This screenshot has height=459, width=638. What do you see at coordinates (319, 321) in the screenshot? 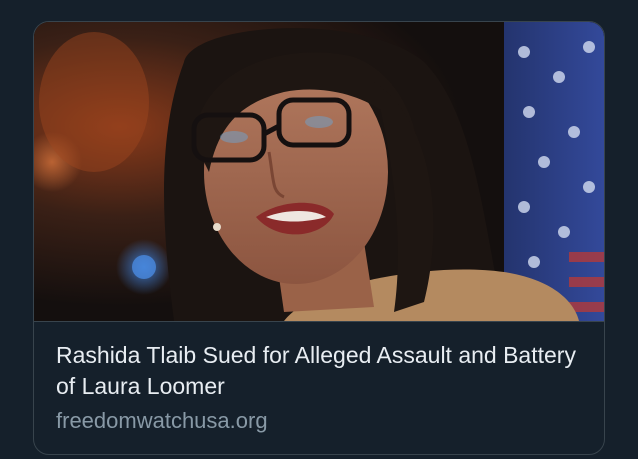
I see `card-divider` at bounding box center [319, 321].